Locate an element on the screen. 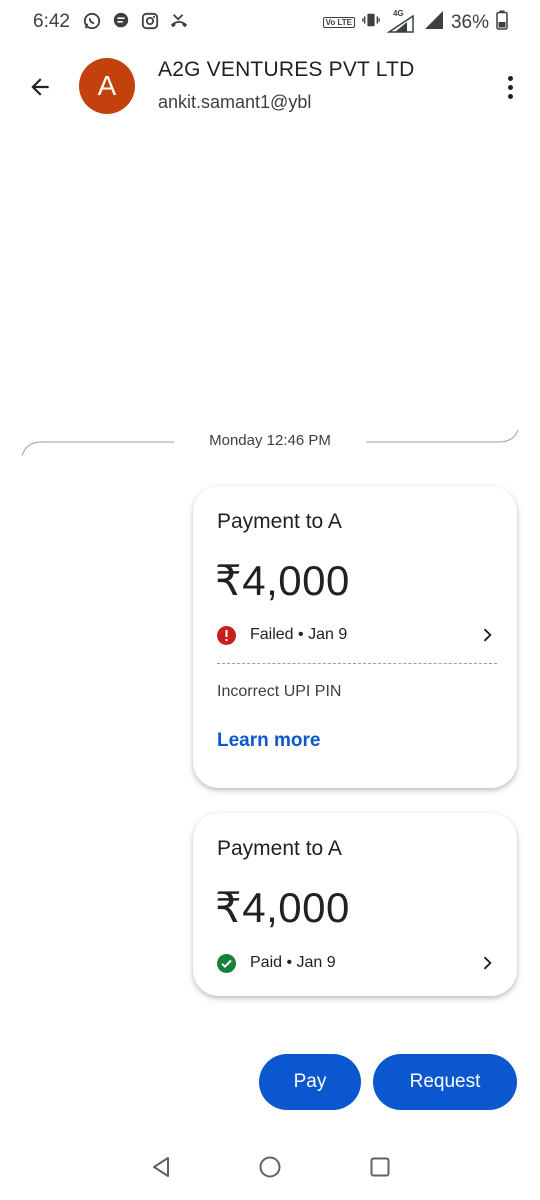  dashed-divider is located at coordinates (357, 663).